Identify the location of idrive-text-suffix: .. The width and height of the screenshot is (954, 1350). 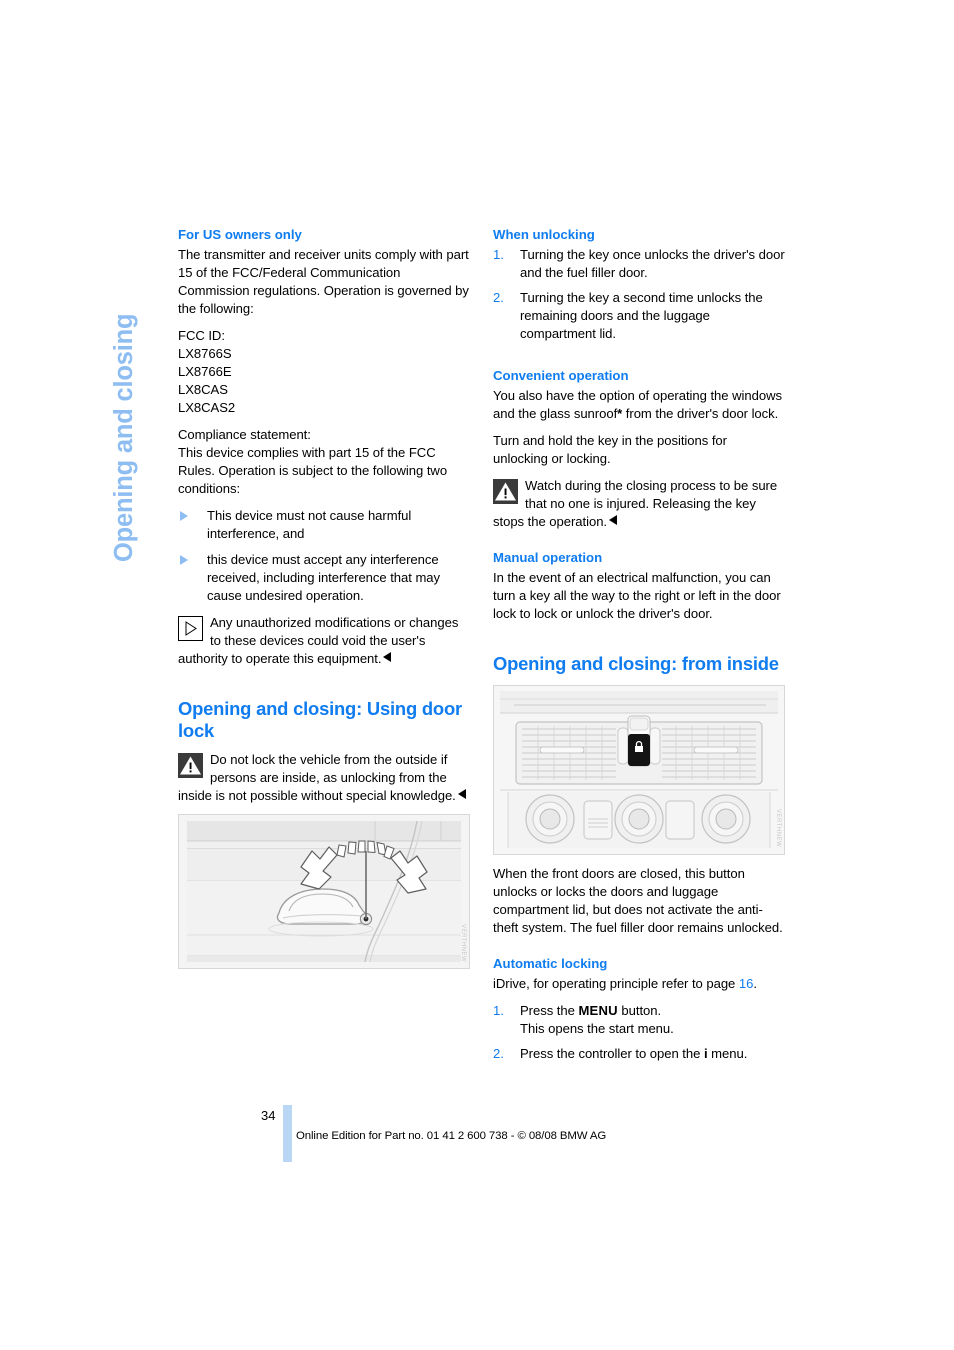
(755, 983).